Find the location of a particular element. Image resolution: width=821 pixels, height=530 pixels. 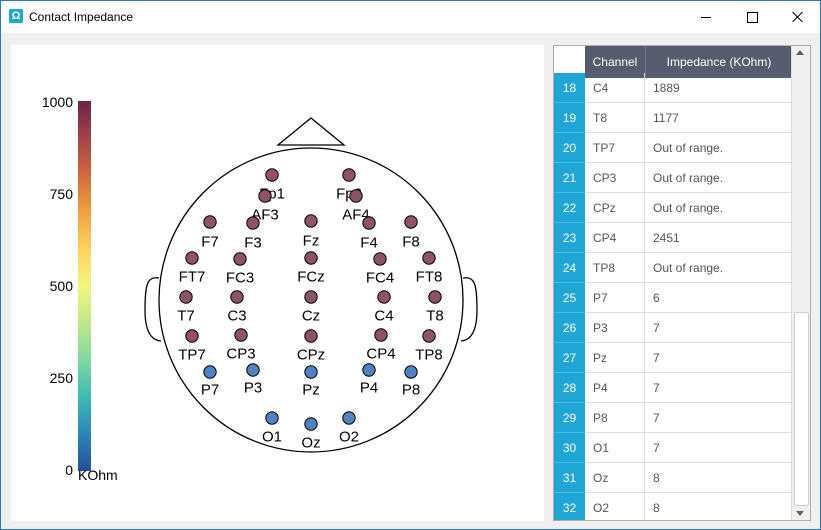

channel-cell: CP4 is located at coordinates (615, 238).